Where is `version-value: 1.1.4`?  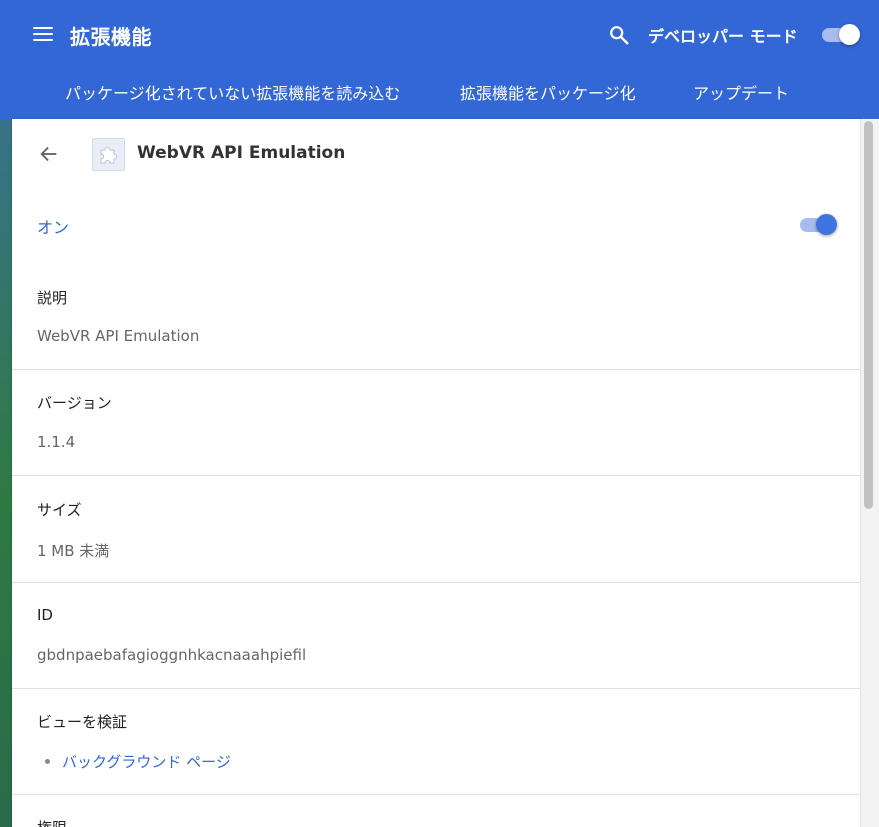
version-value: 1.1.4 is located at coordinates (56, 442).